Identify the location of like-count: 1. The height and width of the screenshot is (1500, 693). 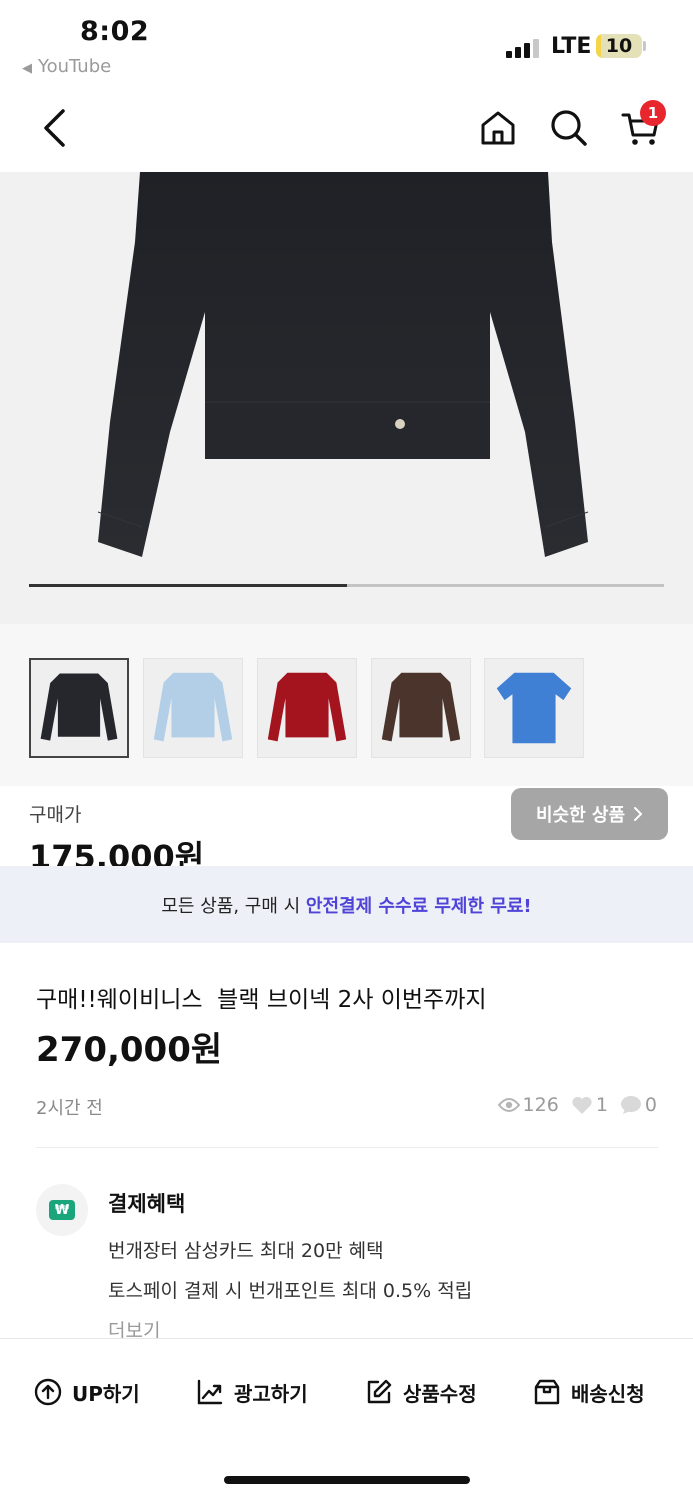
(589, 1105).